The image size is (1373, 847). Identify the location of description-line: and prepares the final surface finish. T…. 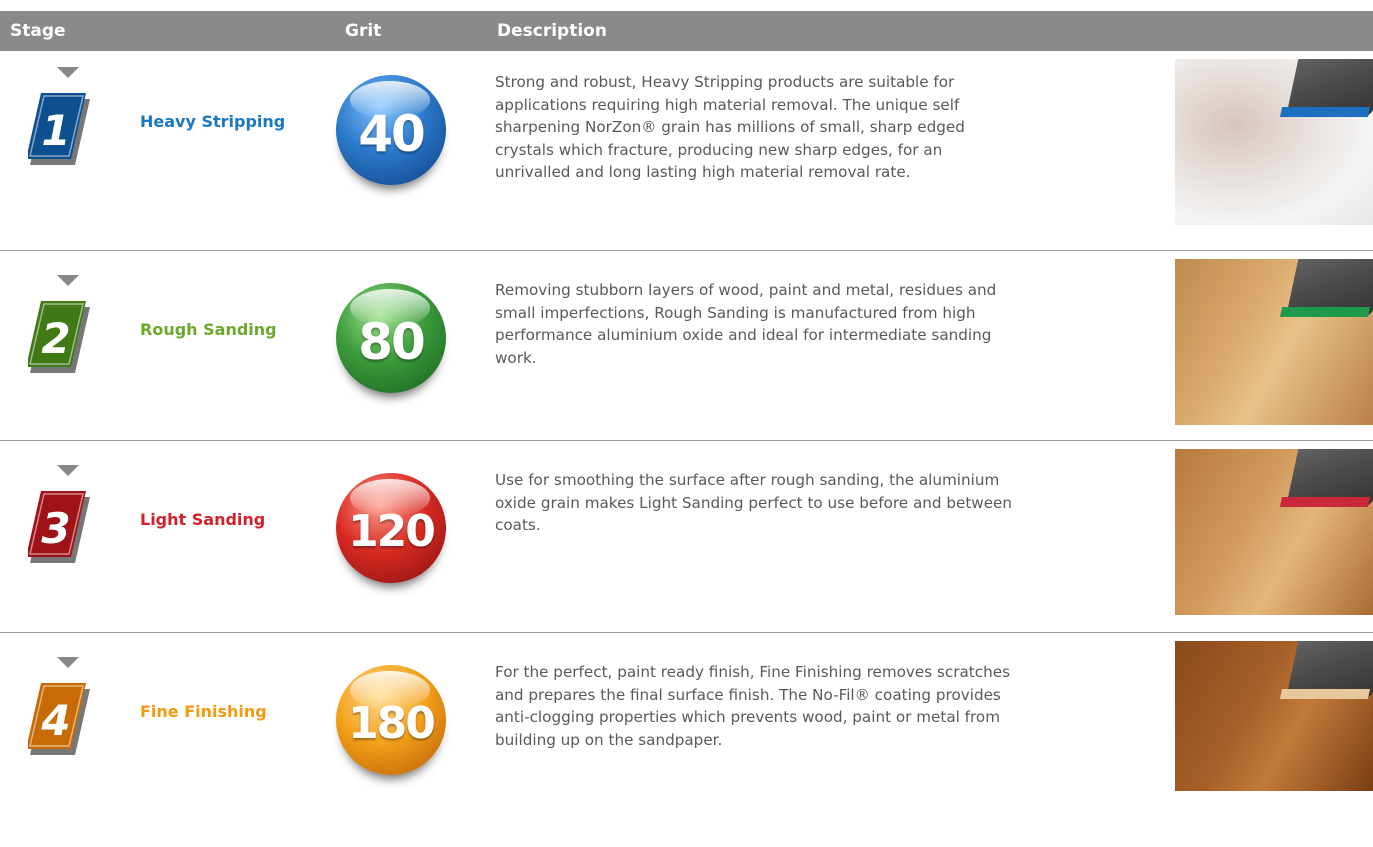
(748, 694).